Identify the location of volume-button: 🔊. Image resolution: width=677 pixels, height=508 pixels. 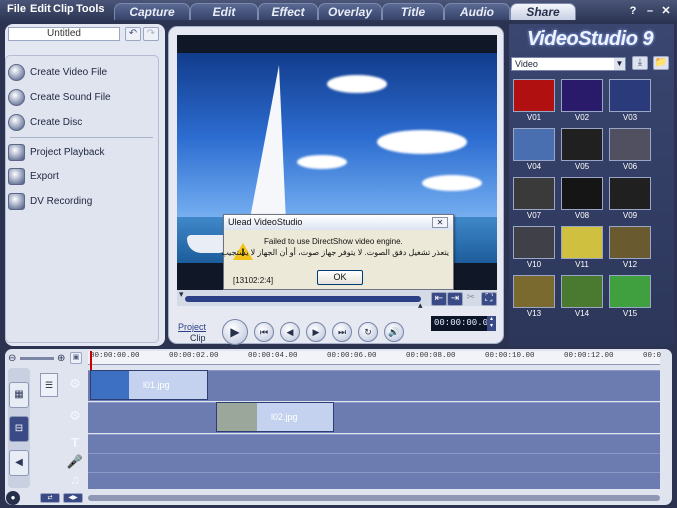
(394, 332).